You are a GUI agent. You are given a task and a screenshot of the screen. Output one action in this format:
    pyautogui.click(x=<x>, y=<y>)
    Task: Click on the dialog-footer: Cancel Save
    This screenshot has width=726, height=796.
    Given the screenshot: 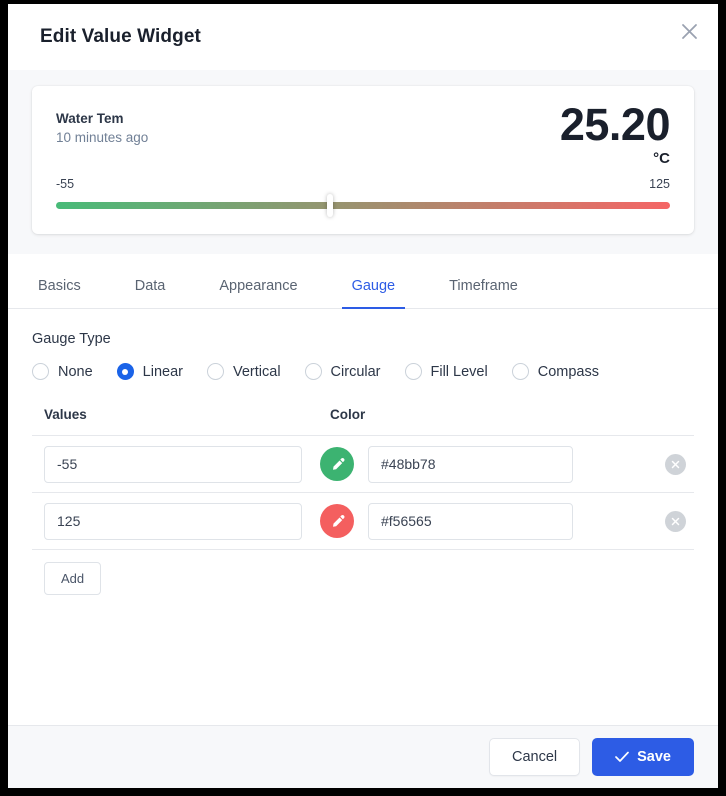 What is the action you would take?
    pyautogui.click(x=363, y=756)
    